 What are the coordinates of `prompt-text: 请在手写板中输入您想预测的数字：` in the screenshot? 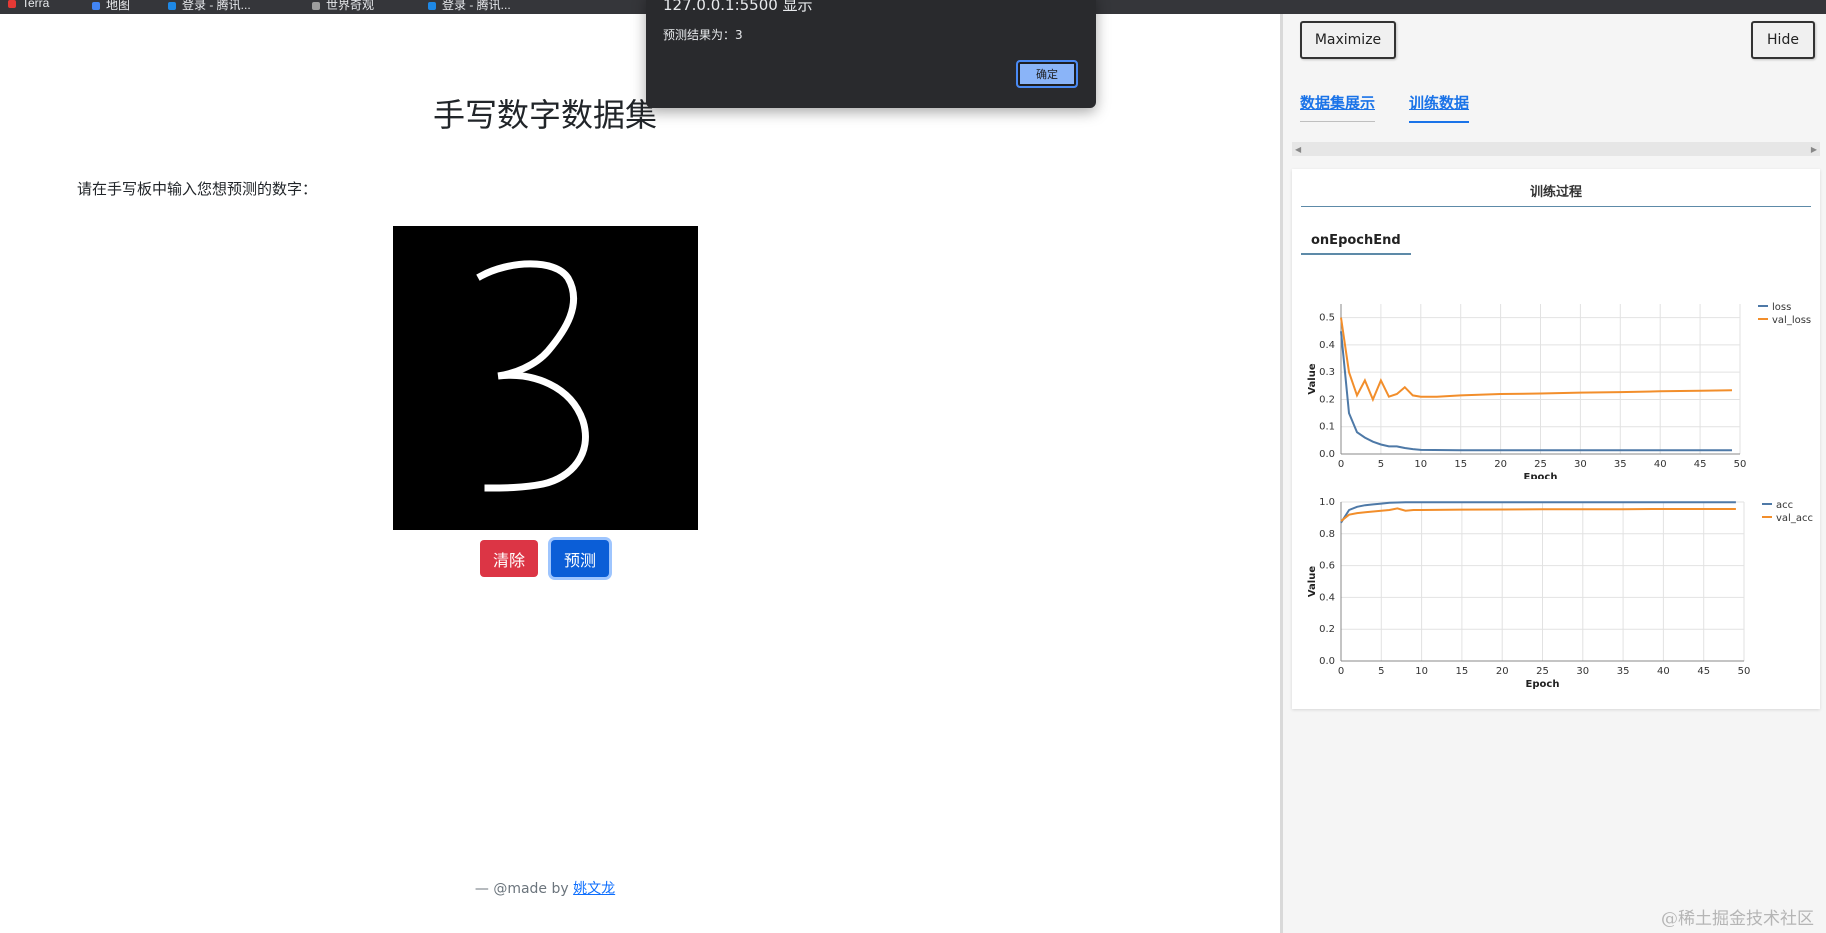 It's located at (197, 189).